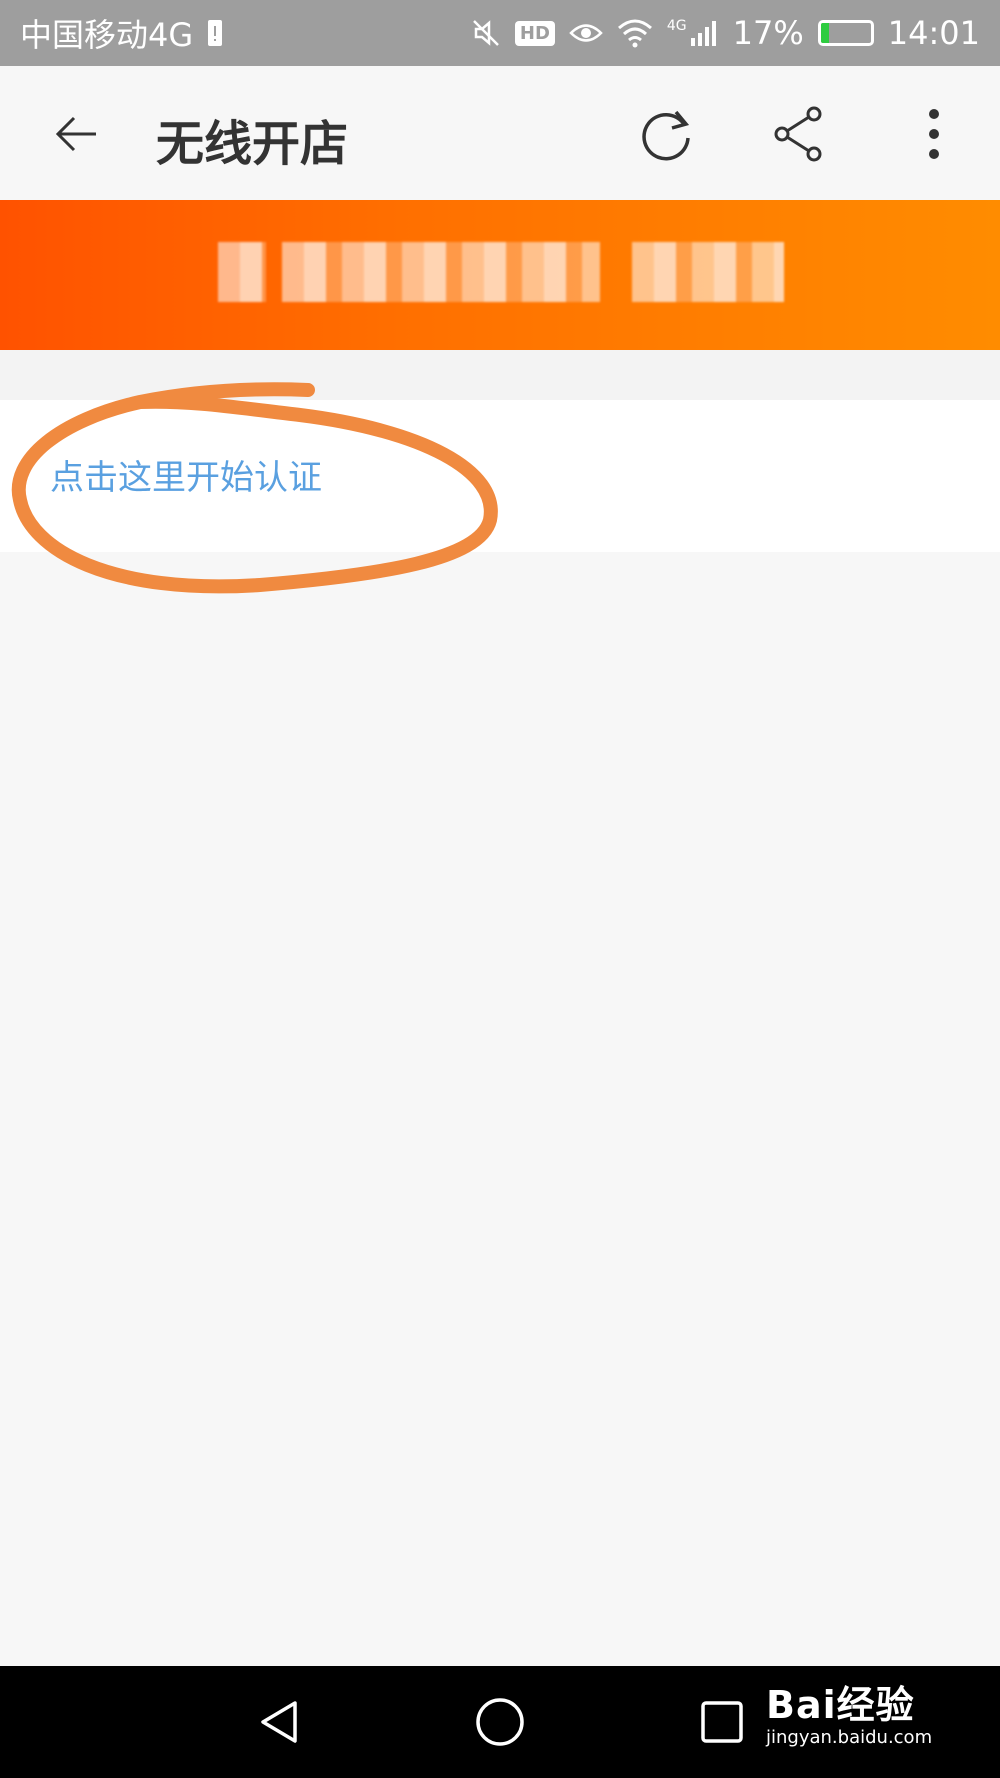 This screenshot has width=1000, height=1778. Describe the element at coordinates (500, 476) in the screenshot. I see `content-card: 点击这里开始认证` at that location.